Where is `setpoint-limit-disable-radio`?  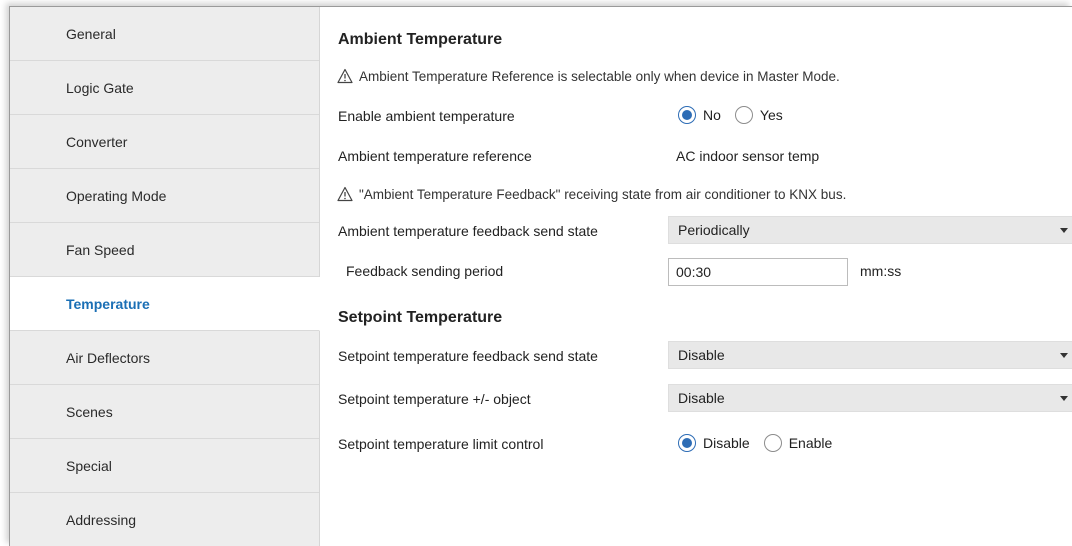
setpoint-limit-disable-radio is located at coordinates (687, 443).